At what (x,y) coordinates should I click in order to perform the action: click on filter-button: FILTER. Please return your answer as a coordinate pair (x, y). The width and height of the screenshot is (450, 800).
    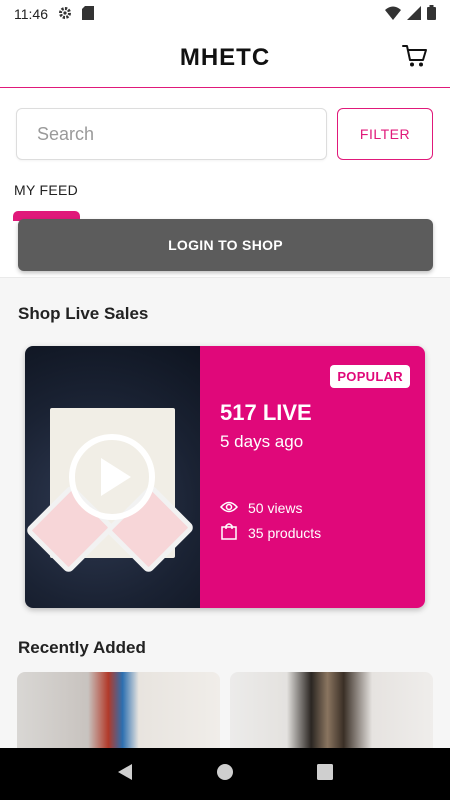
    Looking at the image, I should click on (385, 134).